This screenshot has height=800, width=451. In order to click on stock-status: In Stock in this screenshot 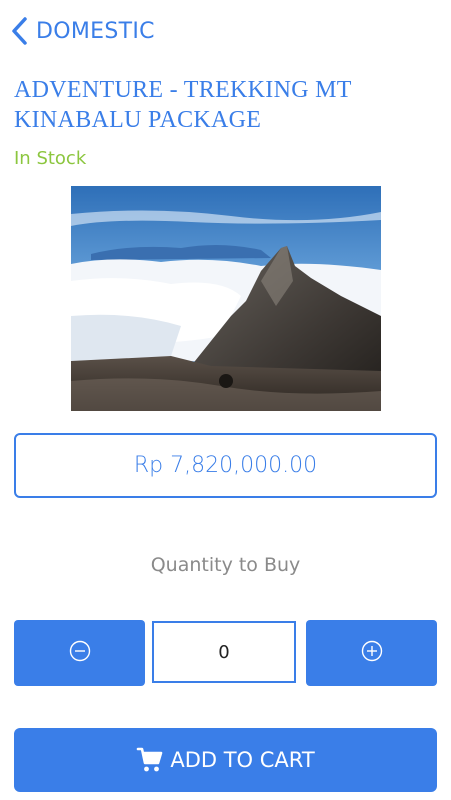, I will do `click(50, 158)`.